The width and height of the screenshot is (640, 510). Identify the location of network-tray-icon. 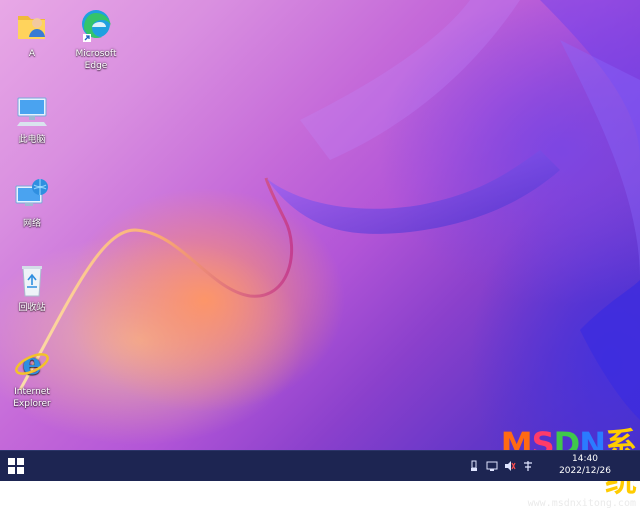
(492, 466).